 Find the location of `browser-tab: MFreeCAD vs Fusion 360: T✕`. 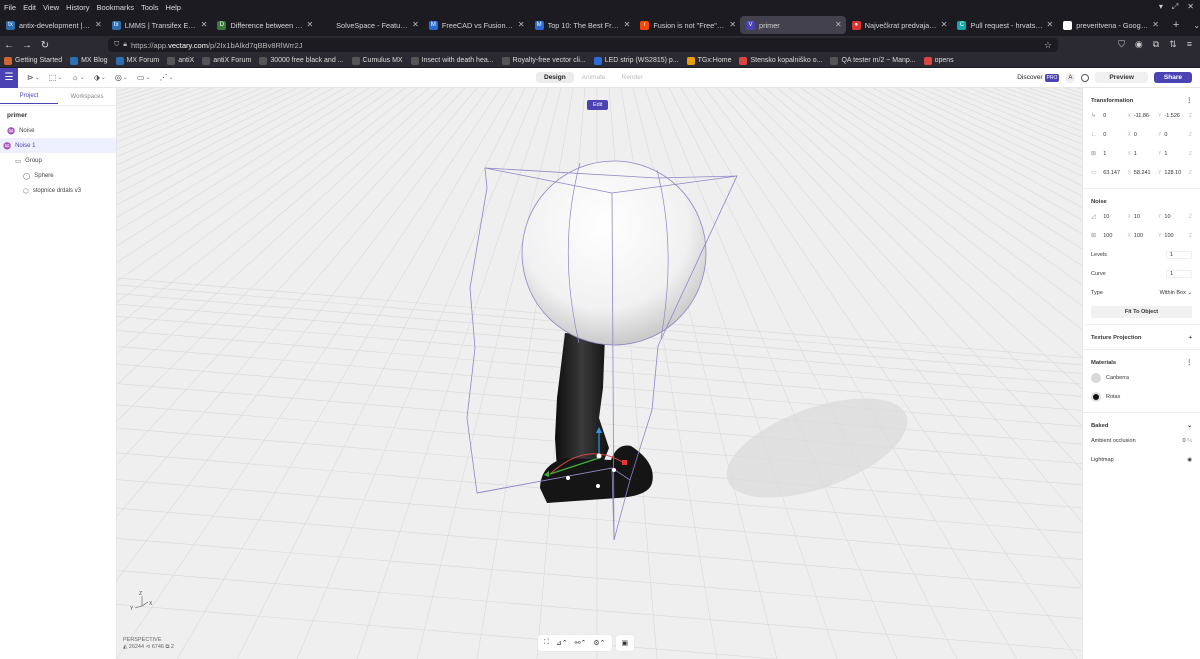

browser-tab: MFreeCAD vs Fusion 360: T✕ is located at coordinates (476, 25).